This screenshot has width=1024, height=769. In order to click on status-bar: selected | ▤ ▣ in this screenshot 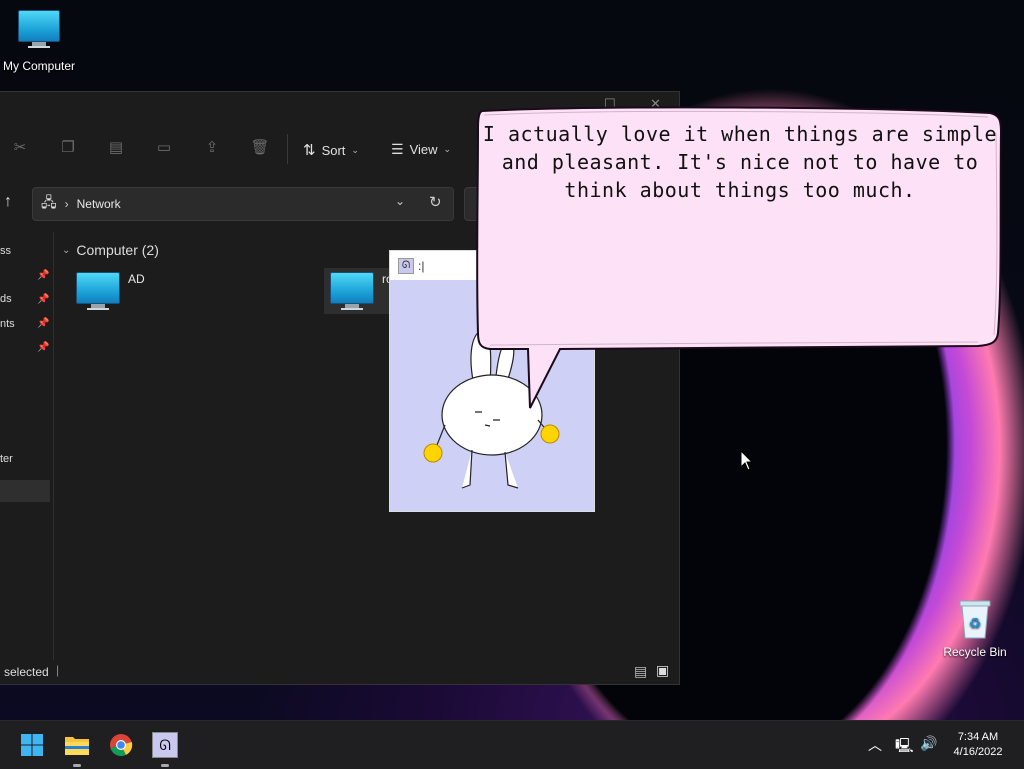, I will do `click(339, 672)`.